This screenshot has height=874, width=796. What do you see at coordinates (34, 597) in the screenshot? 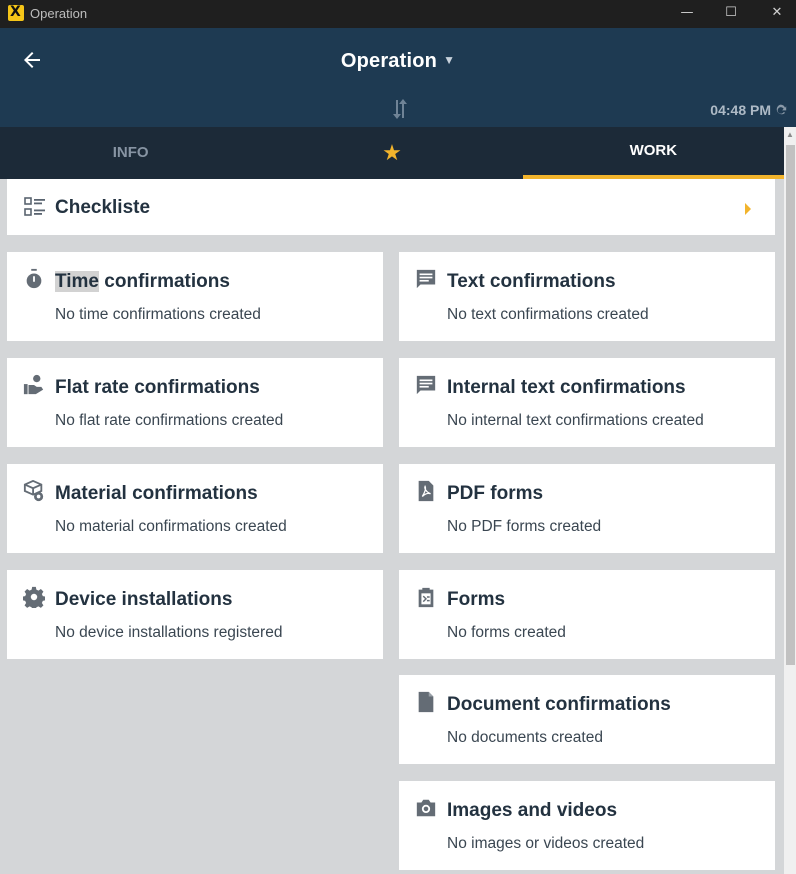
I see `gear-icon` at bounding box center [34, 597].